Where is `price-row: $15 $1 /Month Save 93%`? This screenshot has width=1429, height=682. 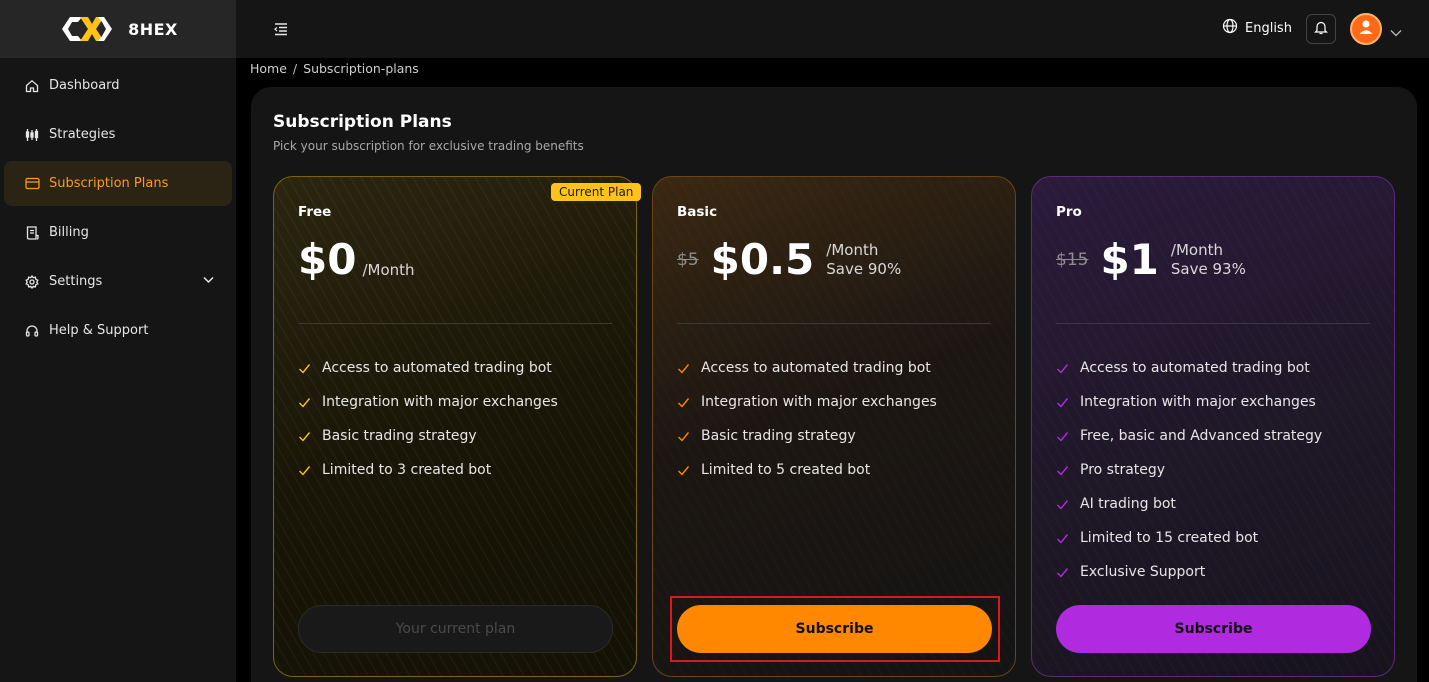 price-row: $15 $1 /Month Save 93% is located at coordinates (1151, 260).